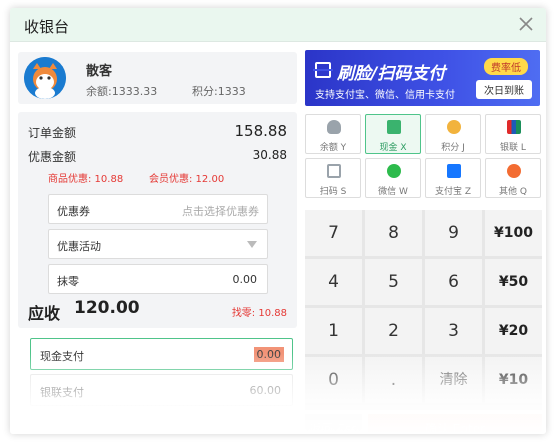  I want to click on wallet-icon, so click(394, 127).